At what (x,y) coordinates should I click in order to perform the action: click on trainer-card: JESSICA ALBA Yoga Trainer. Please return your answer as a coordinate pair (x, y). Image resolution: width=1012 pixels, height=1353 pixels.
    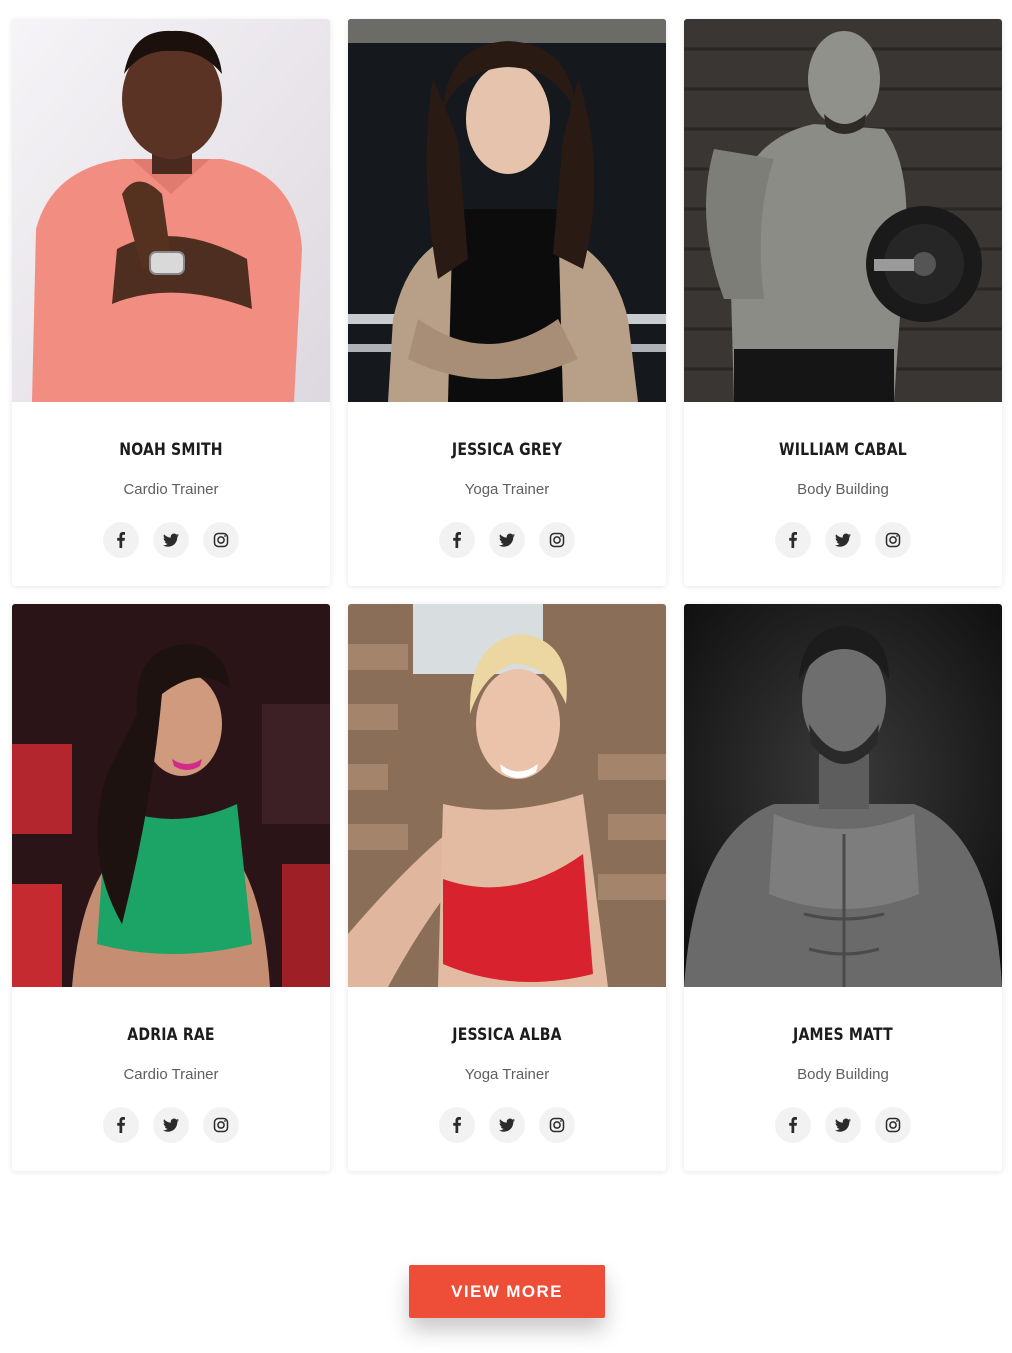
    Looking at the image, I should click on (507, 887).